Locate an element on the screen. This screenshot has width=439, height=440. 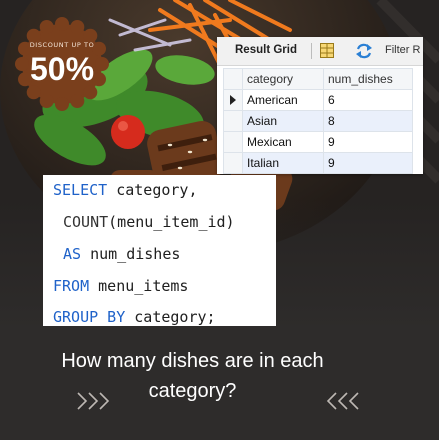
sql-line-3: AS num_dishes is located at coordinates (121, 254).